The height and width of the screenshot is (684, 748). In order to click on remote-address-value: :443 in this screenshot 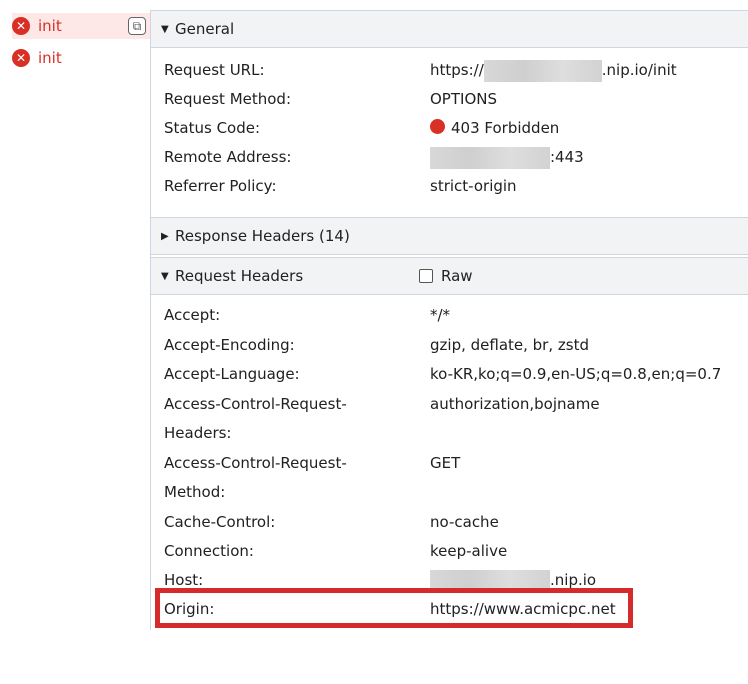, I will do `click(507, 157)`.